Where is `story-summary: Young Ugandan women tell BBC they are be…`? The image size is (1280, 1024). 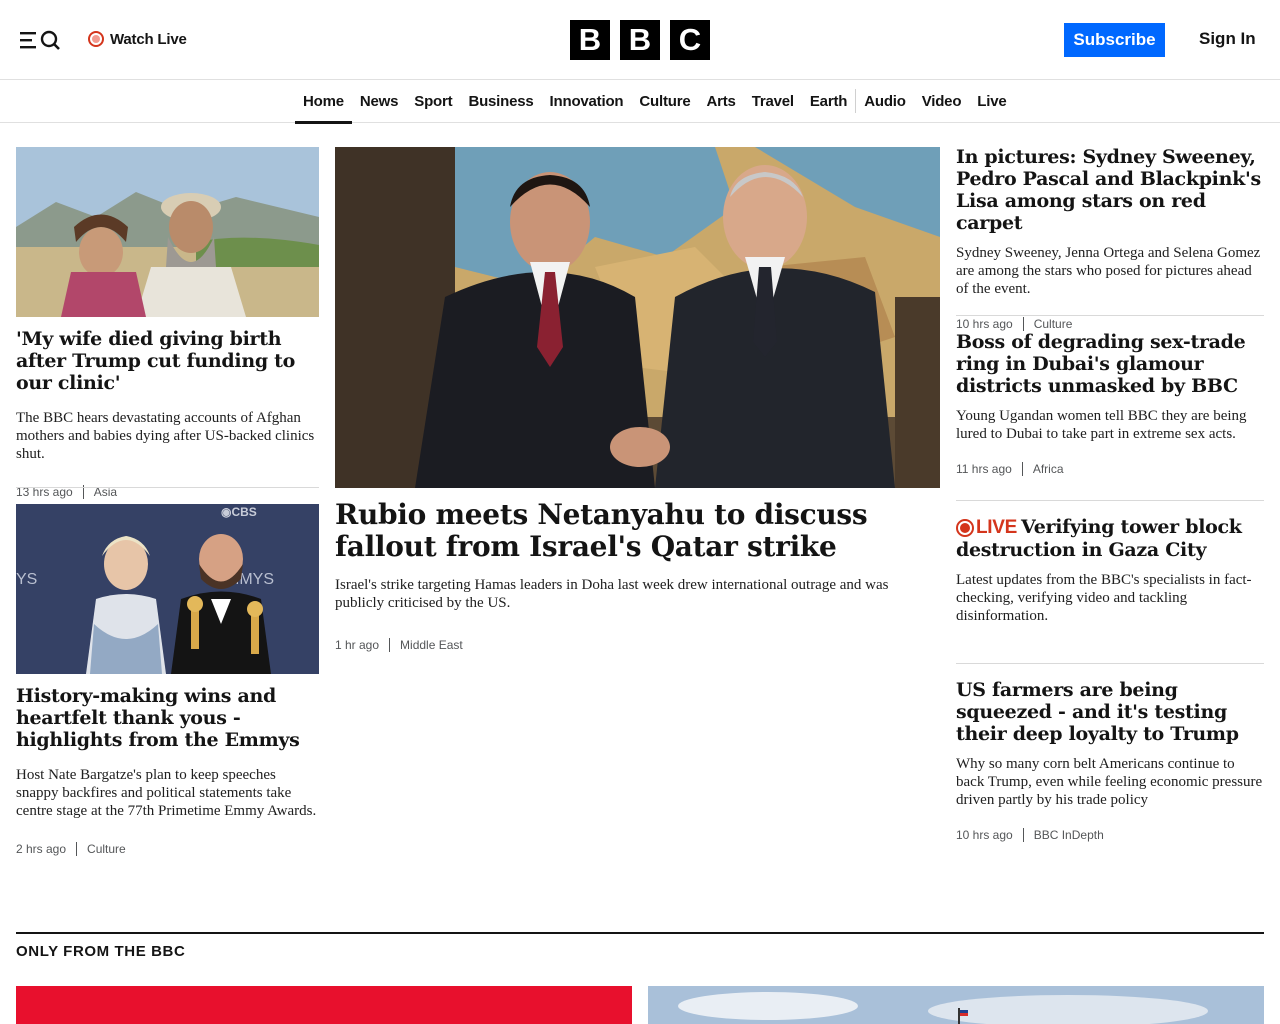
story-summary: Young Ugandan women tell BBC they are be… is located at coordinates (1101, 425).